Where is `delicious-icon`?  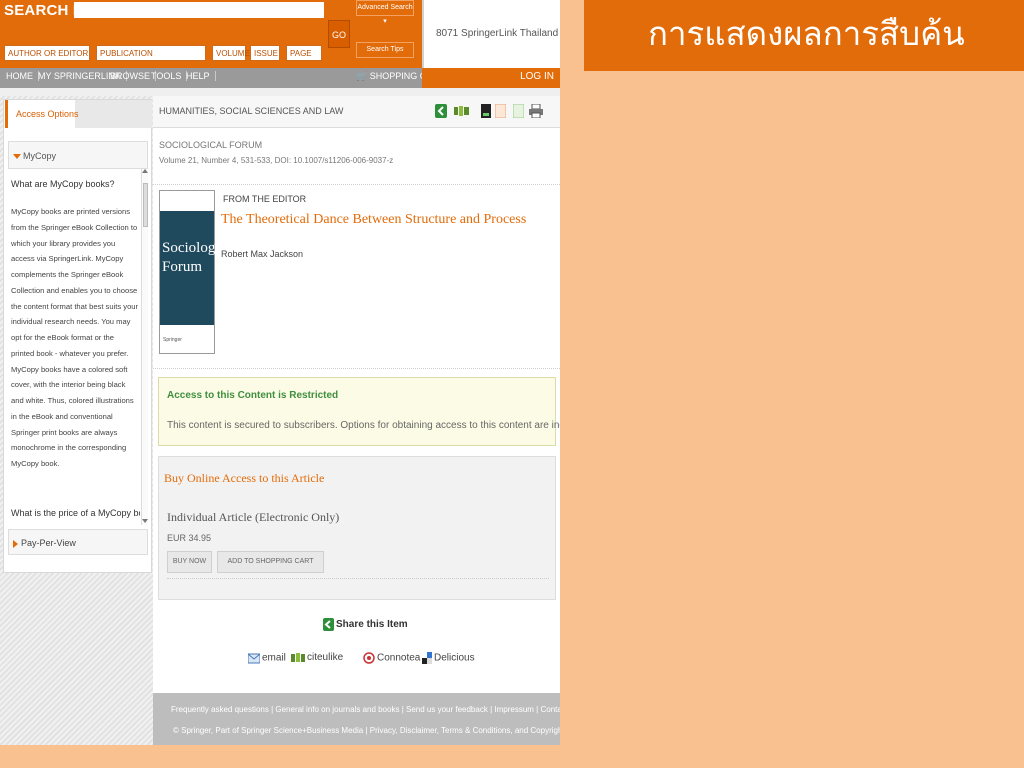 delicious-icon is located at coordinates (427, 658).